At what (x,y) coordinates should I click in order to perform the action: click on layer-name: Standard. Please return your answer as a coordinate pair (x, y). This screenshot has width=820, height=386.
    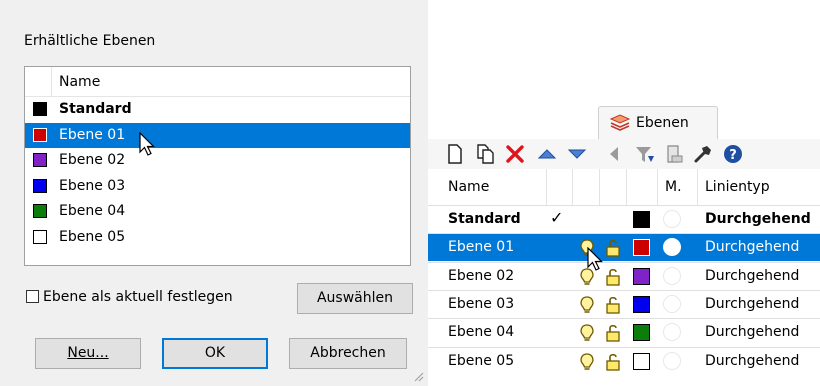
    Looking at the image, I should click on (484, 219).